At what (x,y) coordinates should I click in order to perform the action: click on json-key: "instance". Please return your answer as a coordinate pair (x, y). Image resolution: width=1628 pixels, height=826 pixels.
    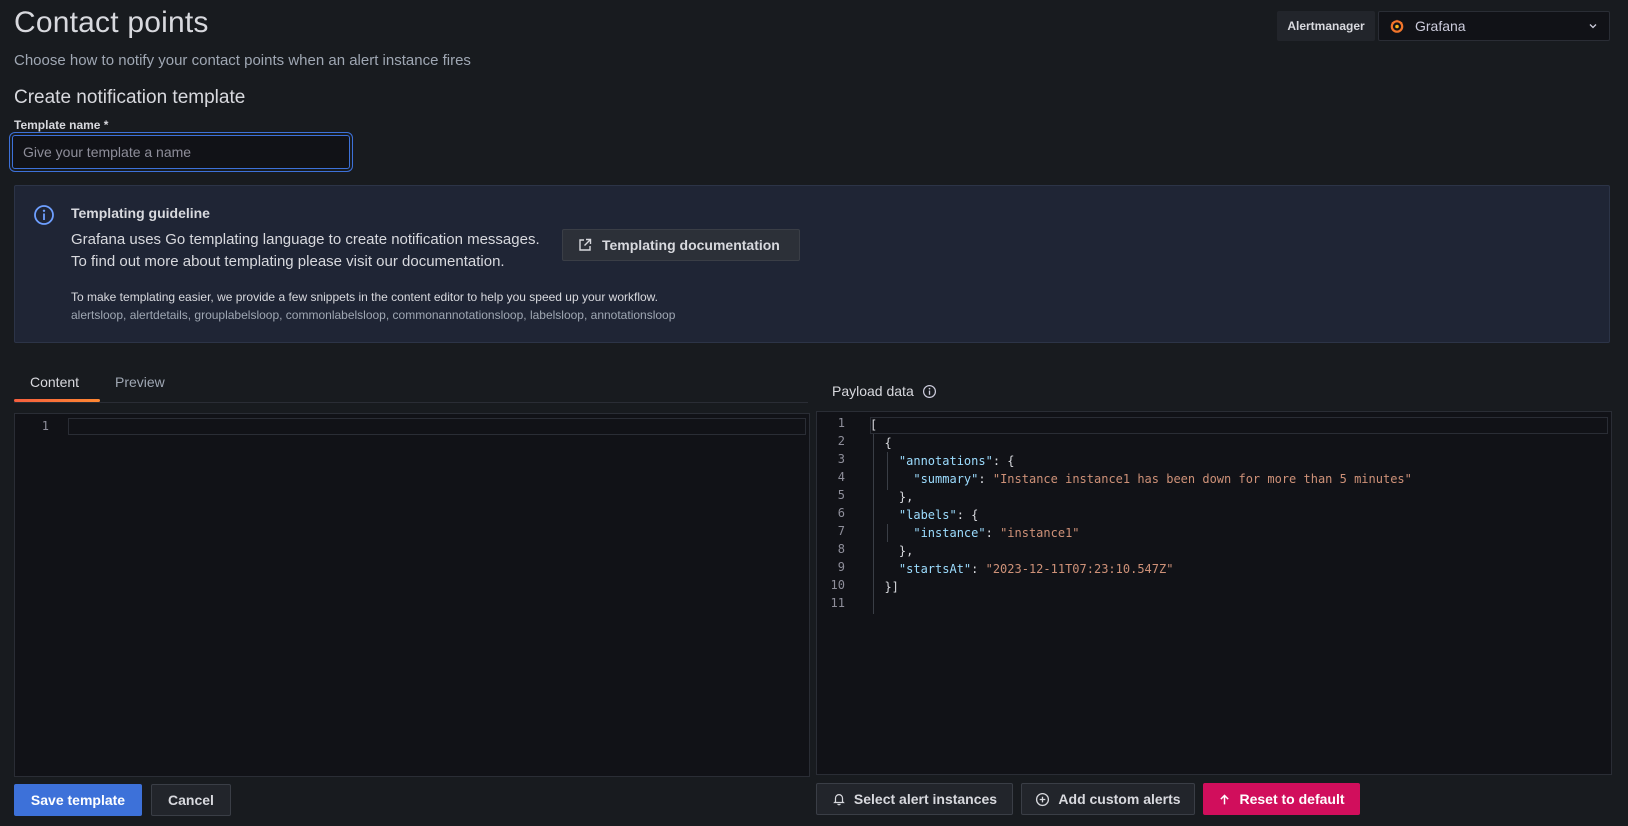
    Looking at the image, I should click on (949, 533).